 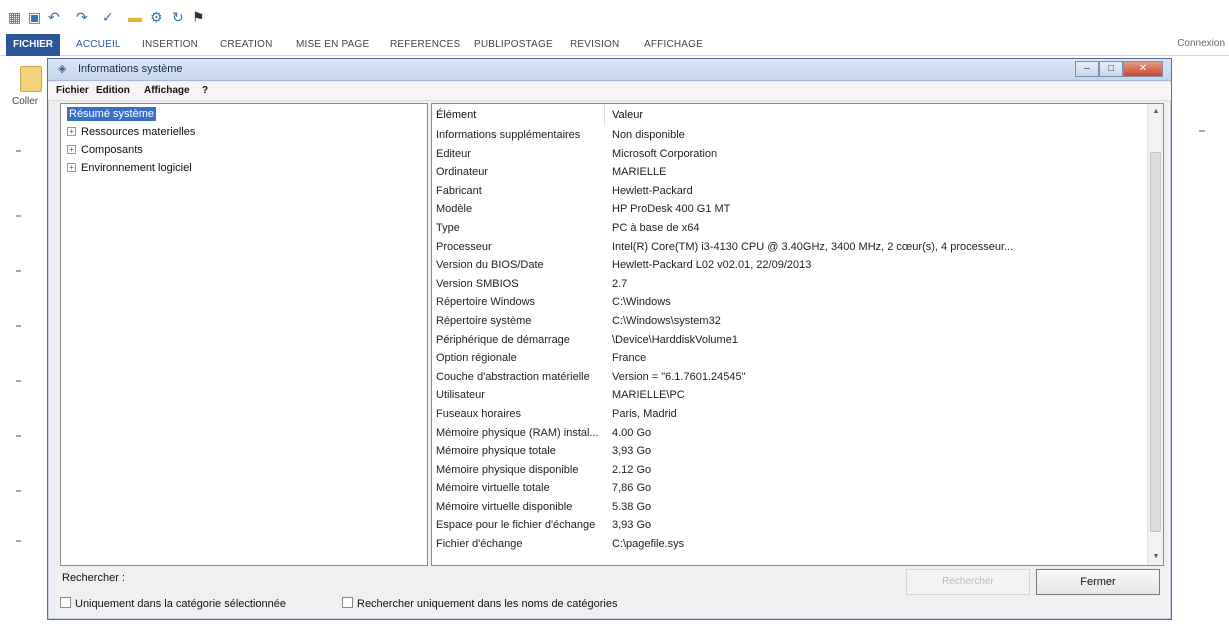 What do you see at coordinates (790, 525) in the screenshot?
I see `table-row: Espace pour le fichier d'échange 3,93 Go` at bounding box center [790, 525].